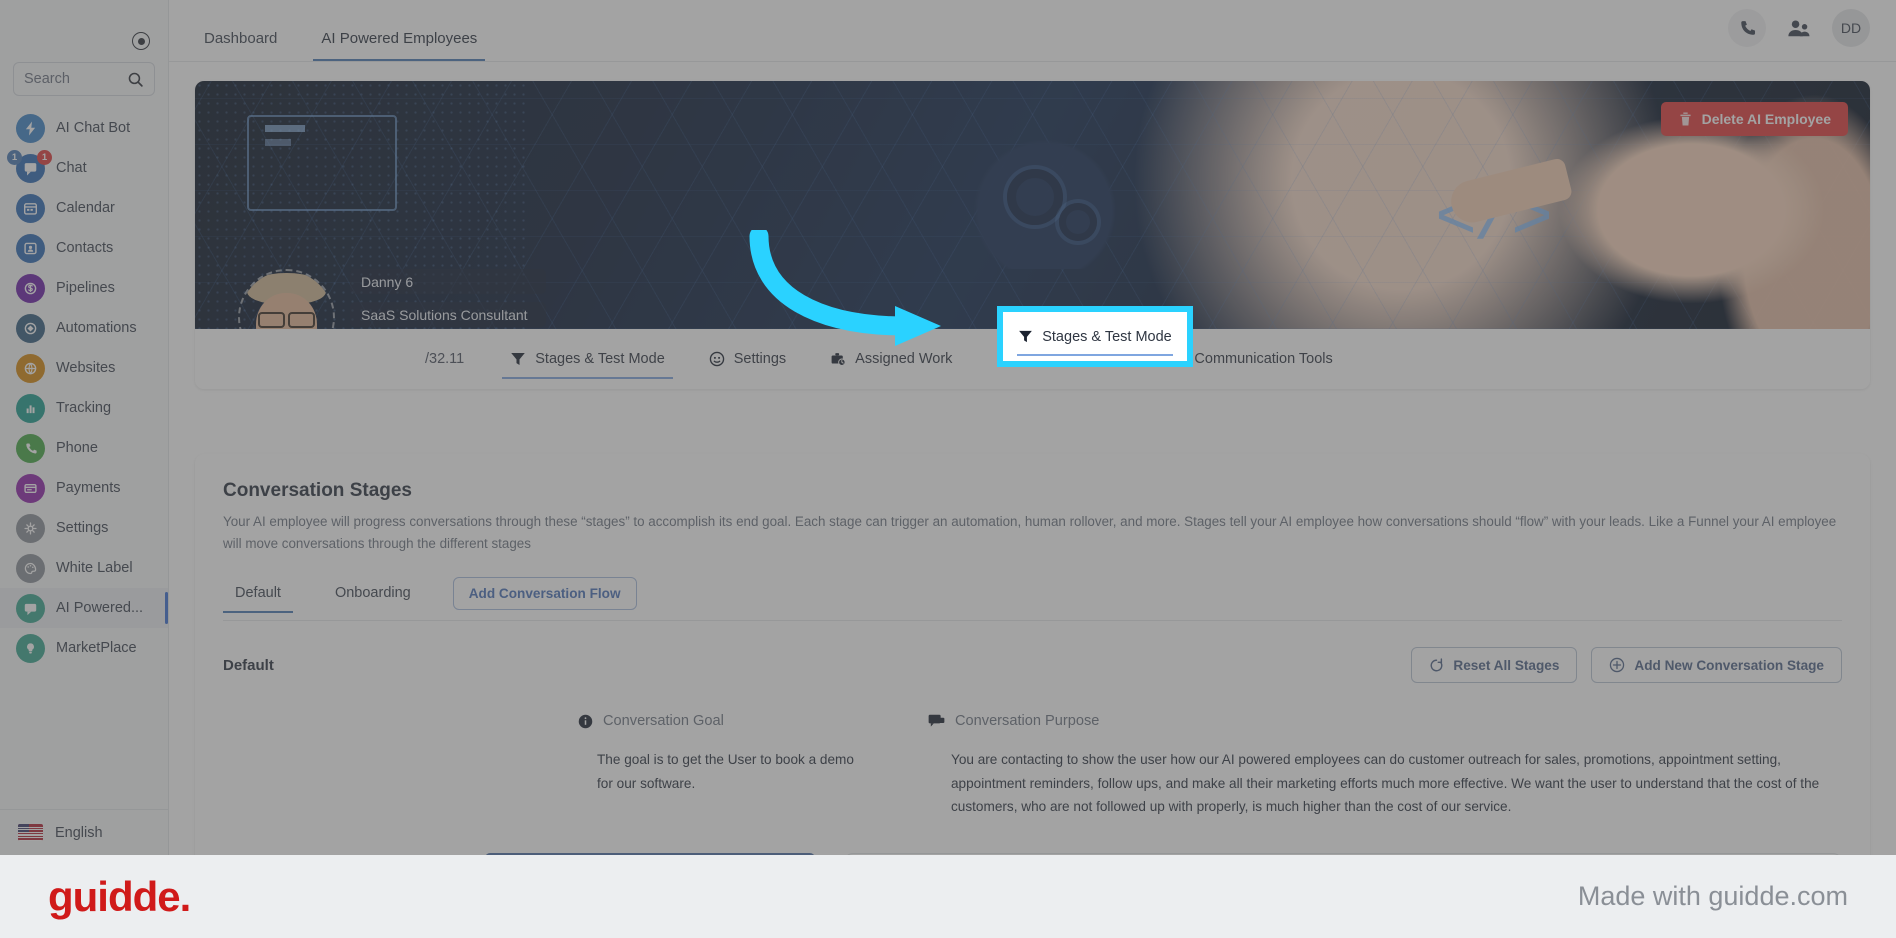 This screenshot has width=1896, height=938. I want to click on contacts-icon, so click(30, 248).